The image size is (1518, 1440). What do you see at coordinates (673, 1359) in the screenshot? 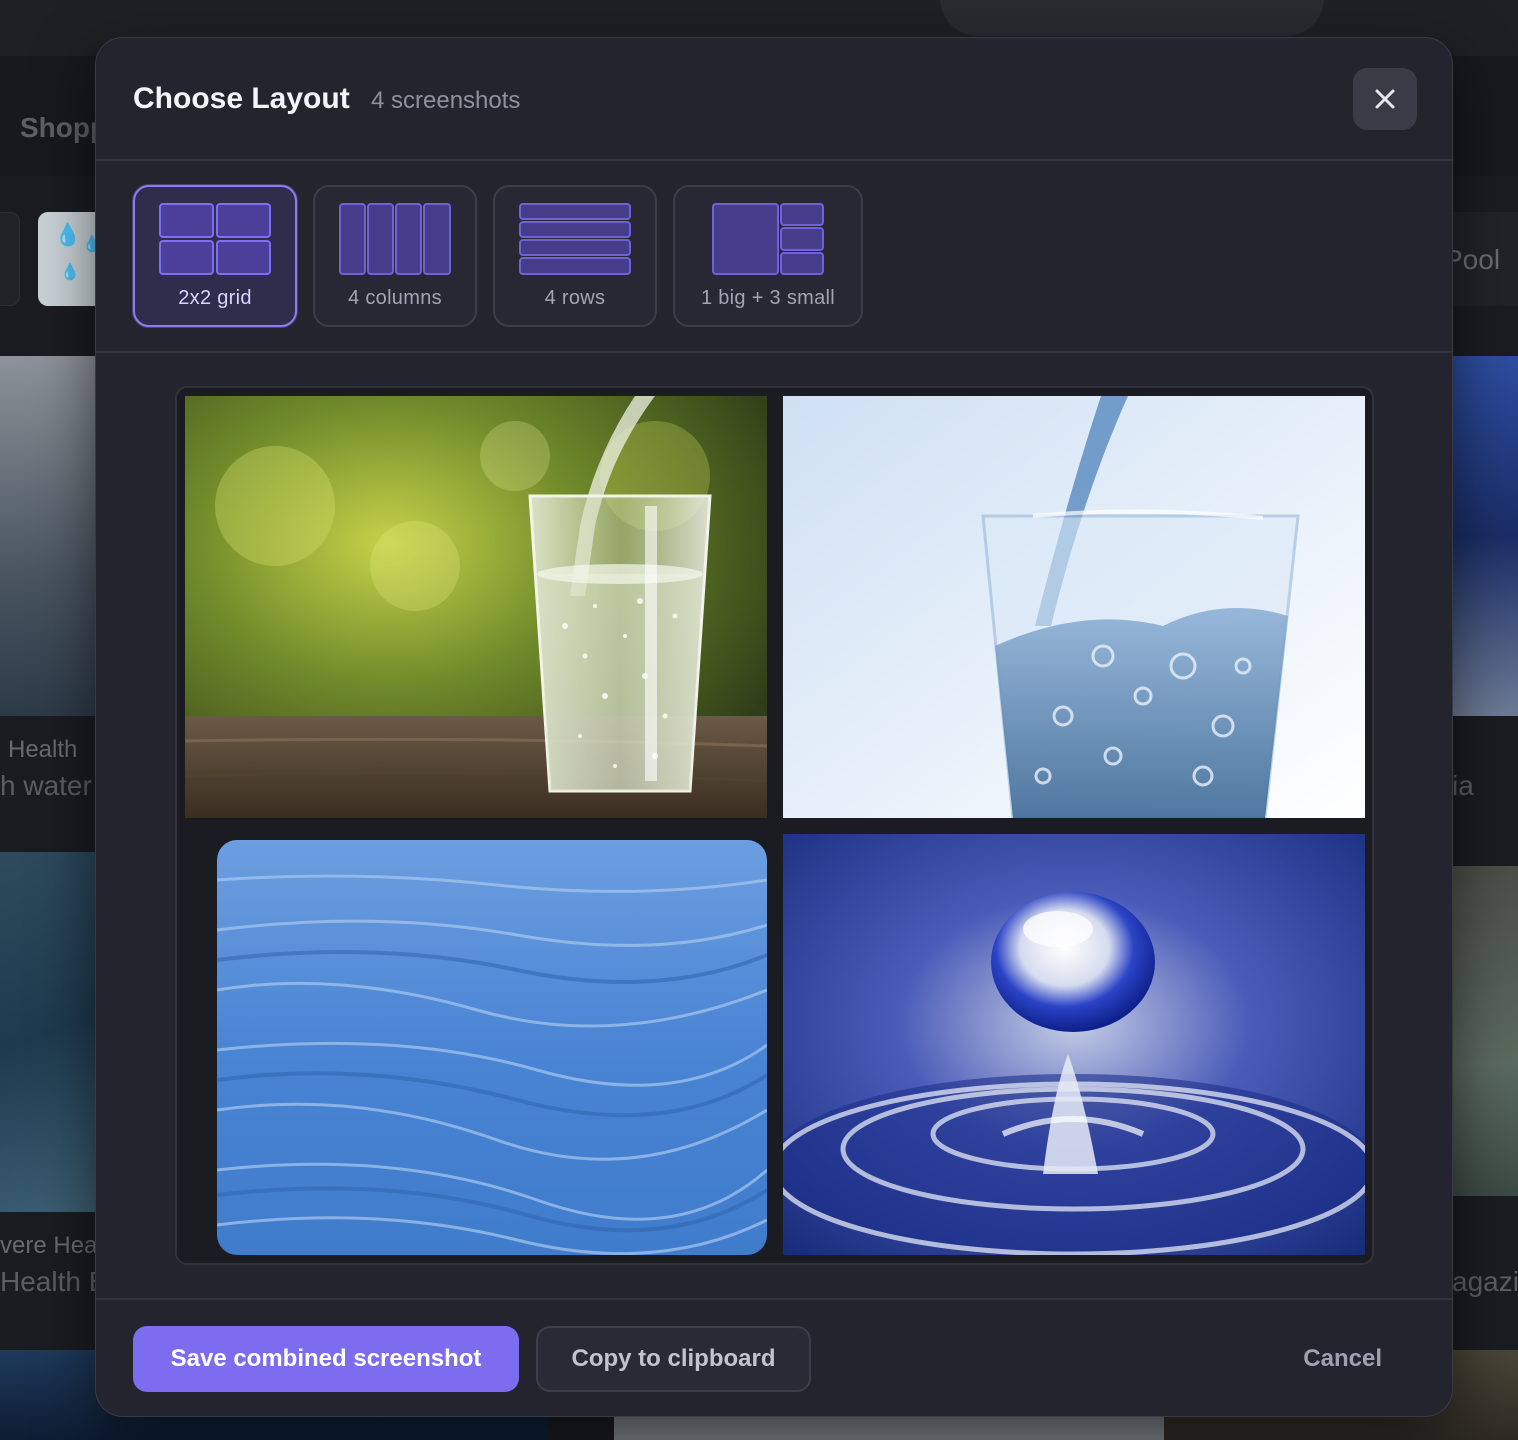
I see `copy-to-clipboard-button: Copy to clipboard` at bounding box center [673, 1359].